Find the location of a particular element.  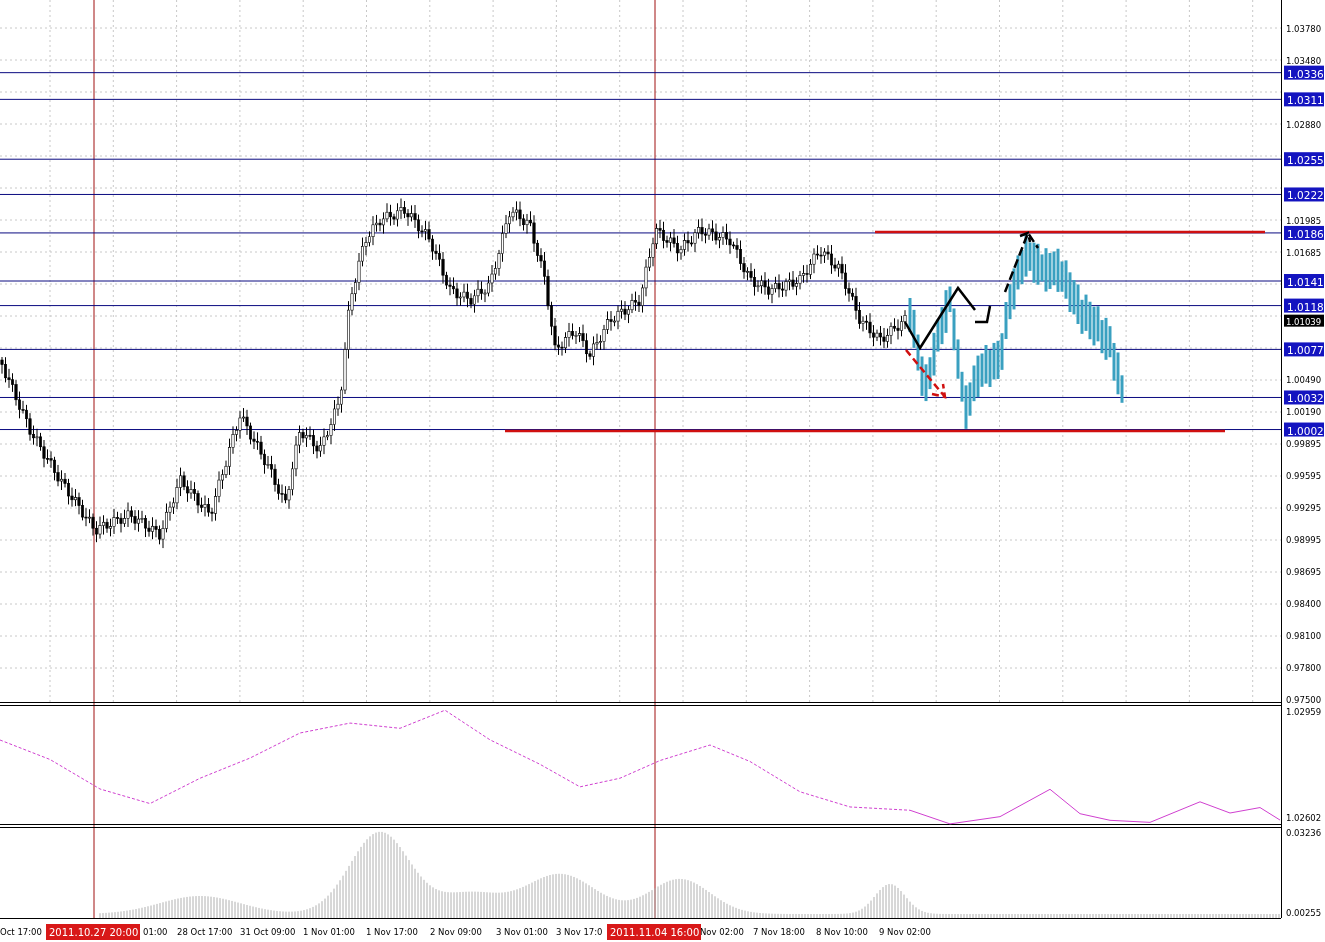

level-label: 1.0141 is located at coordinates (1304, 281).